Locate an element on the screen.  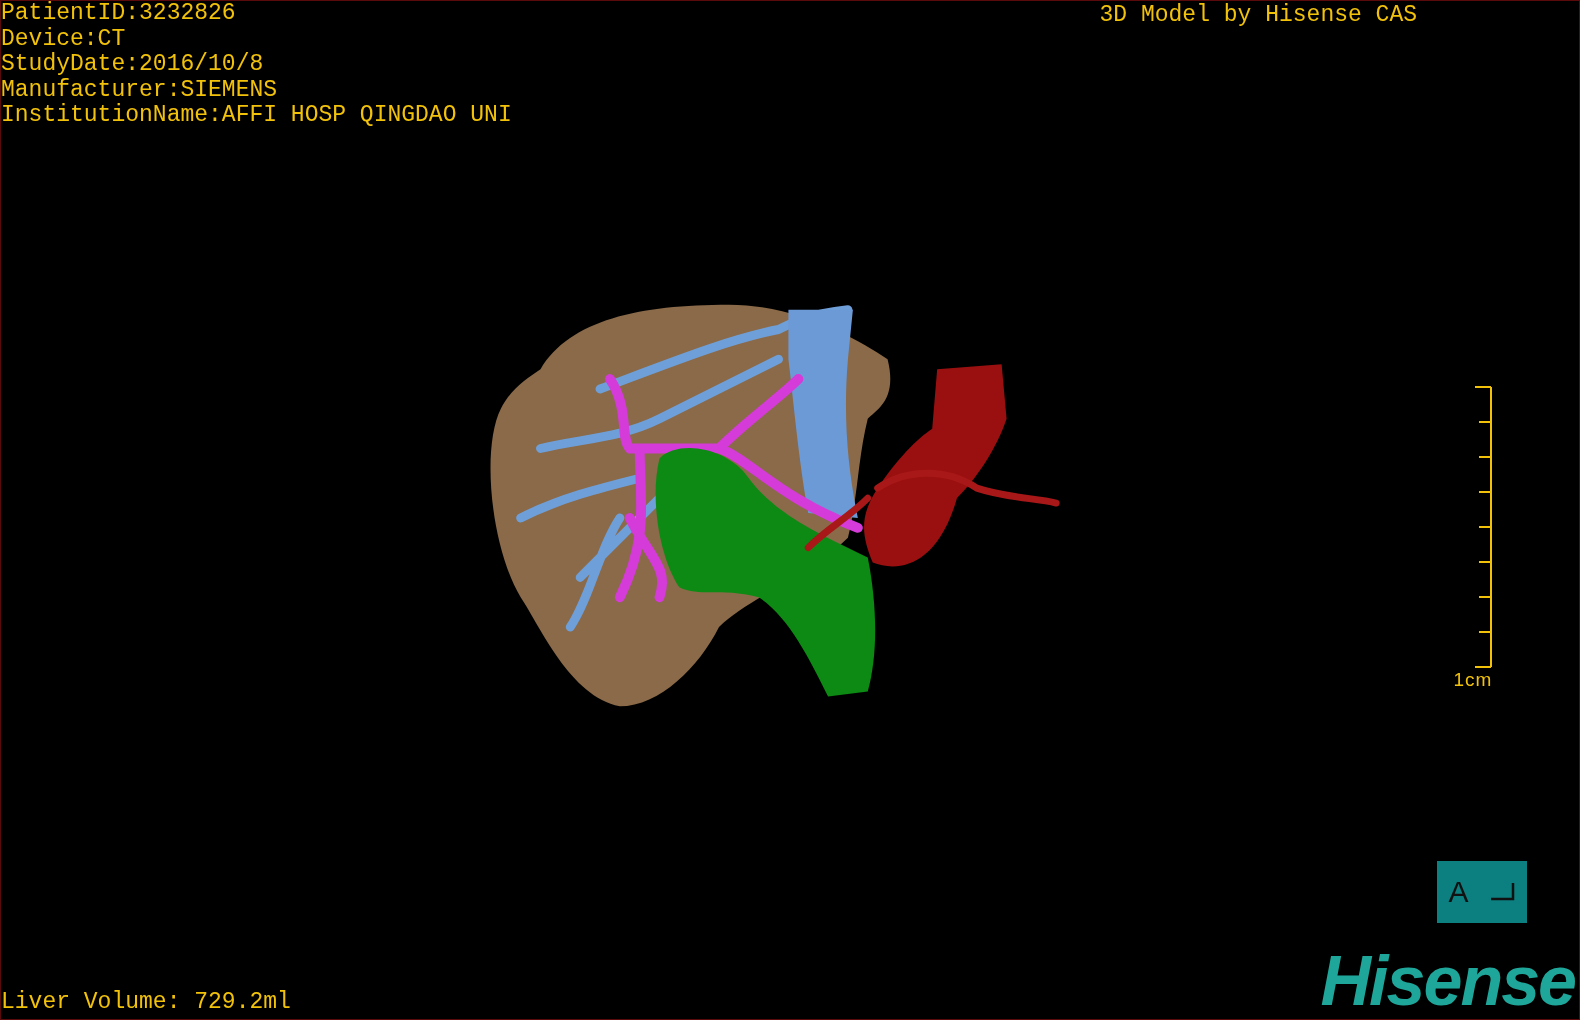
info-line: PatientID:3232826 is located at coordinates (119, 14).